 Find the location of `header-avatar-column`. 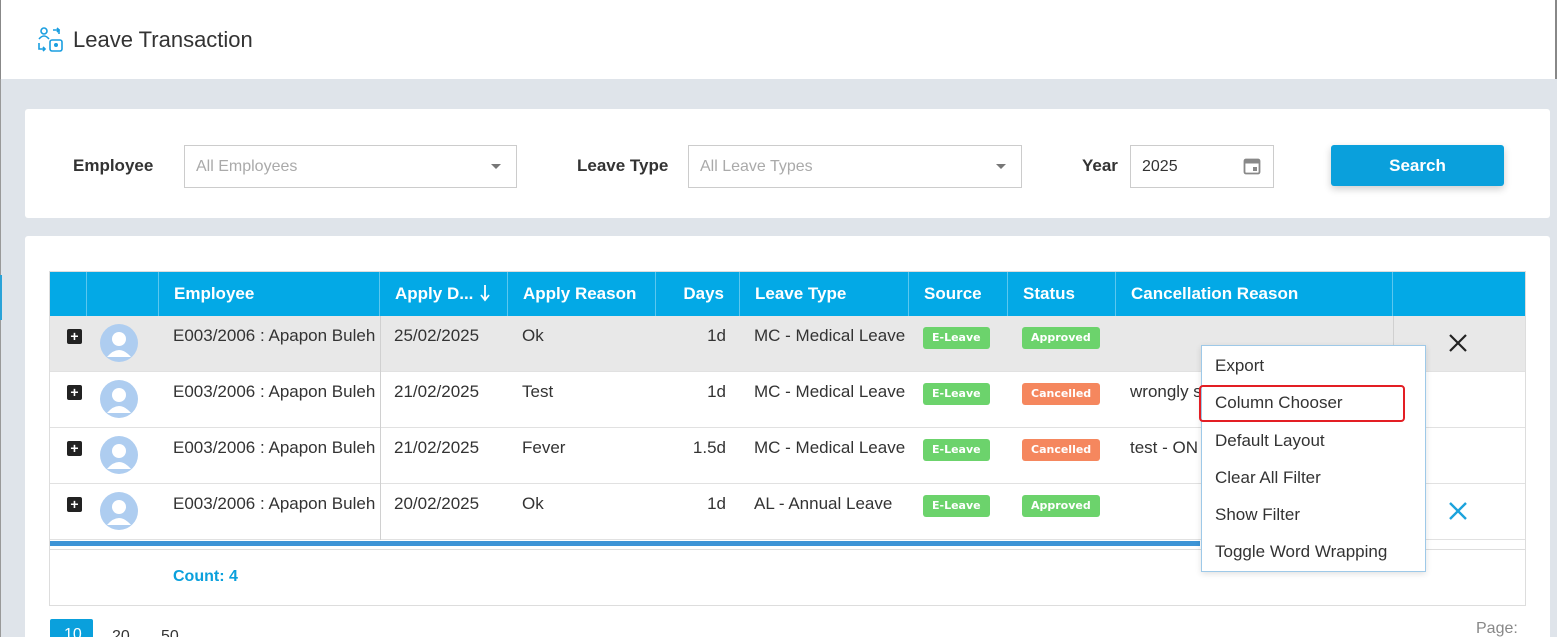

header-avatar-column is located at coordinates (123, 294).